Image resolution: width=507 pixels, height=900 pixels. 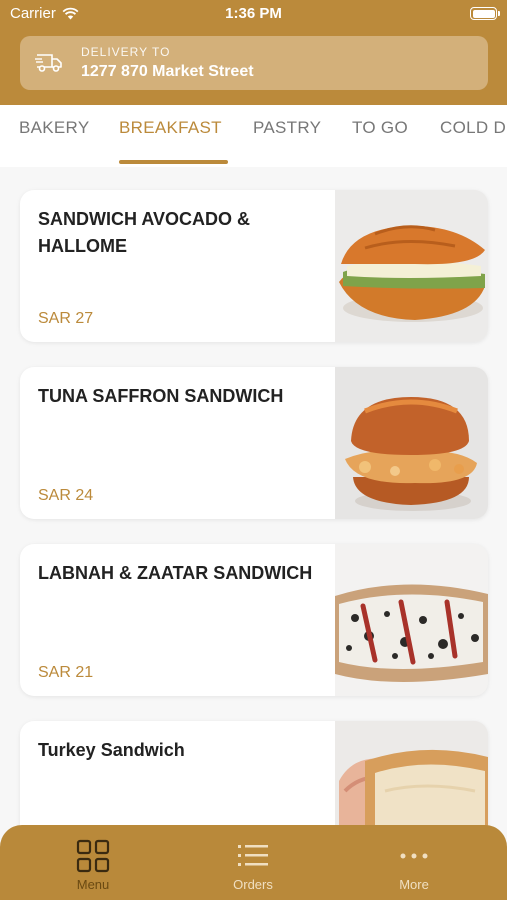 What do you see at coordinates (485, 13) in the screenshot?
I see `battery-icon` at bounding box center [485, 13].